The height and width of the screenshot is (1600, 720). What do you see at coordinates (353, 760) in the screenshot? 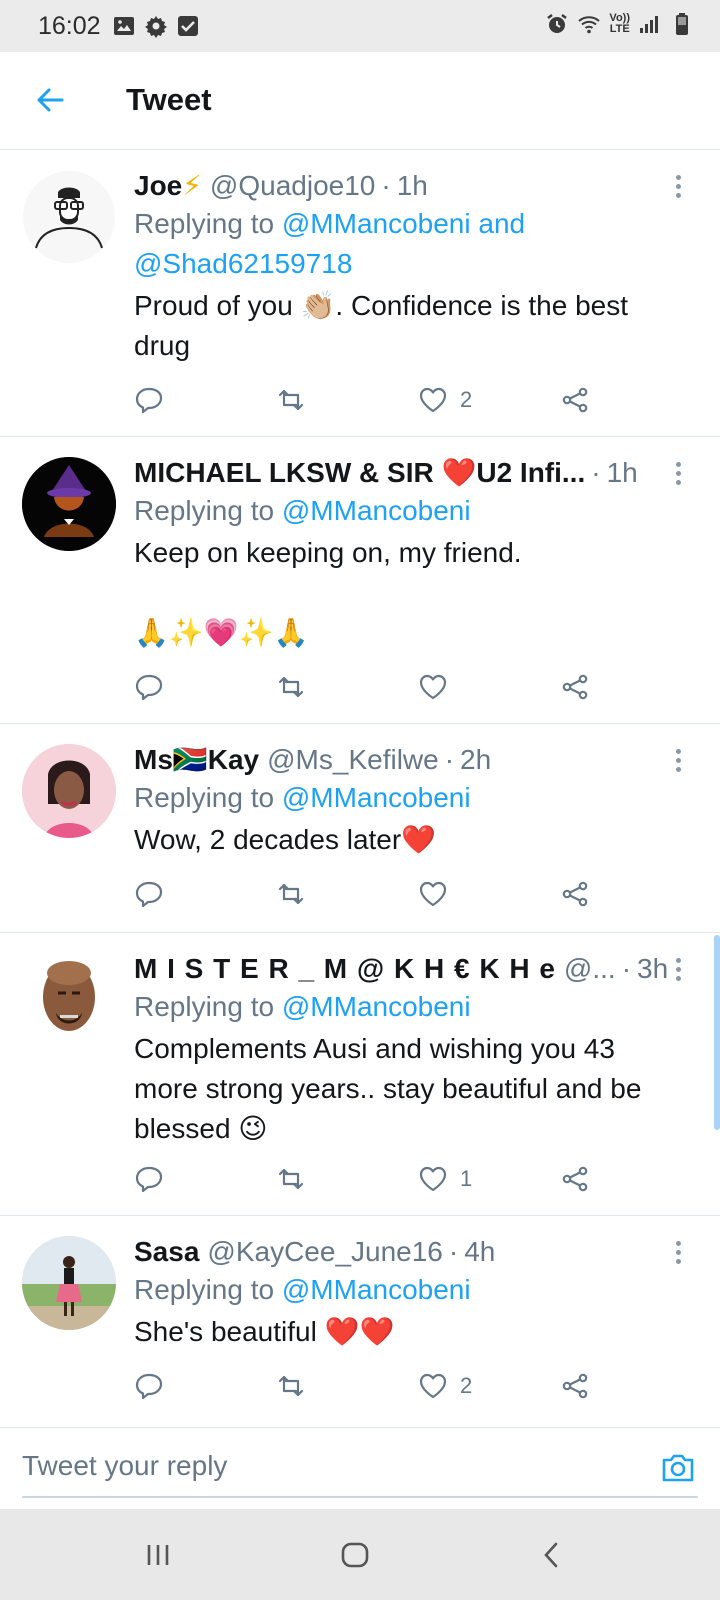
I see `user-handle: @Ms_Kefilwe` at bounding box center [353, 760].